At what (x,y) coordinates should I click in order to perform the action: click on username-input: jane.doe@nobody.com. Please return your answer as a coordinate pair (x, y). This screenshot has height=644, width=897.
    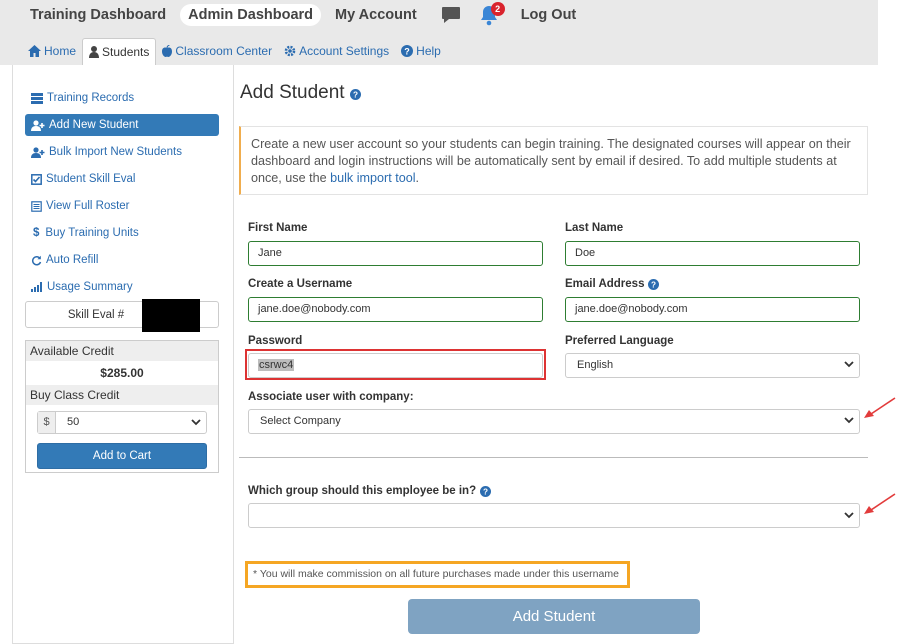
    Looking at the image, I should click on (395, 309).